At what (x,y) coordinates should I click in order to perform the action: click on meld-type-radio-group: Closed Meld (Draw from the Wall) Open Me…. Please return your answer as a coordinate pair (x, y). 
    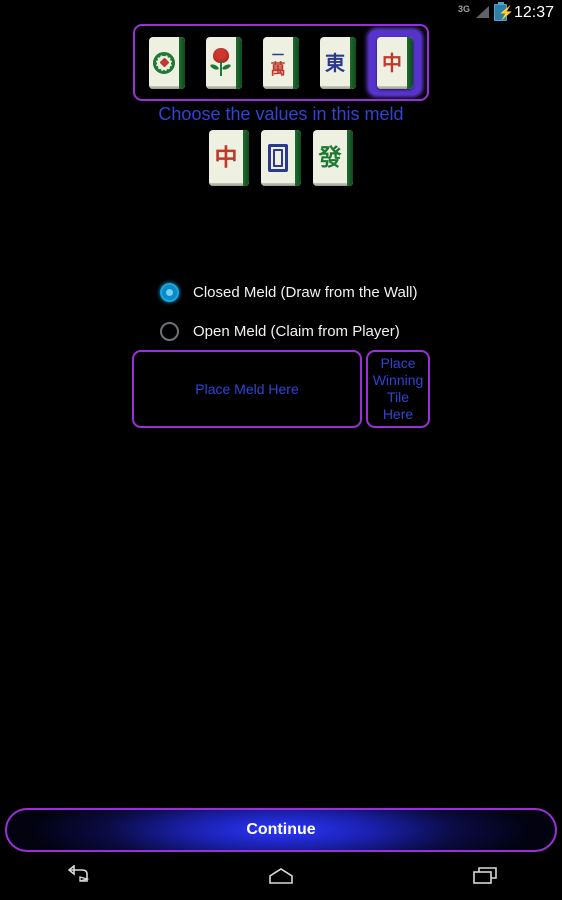
    Looking at the image, I should click on (289, 312).